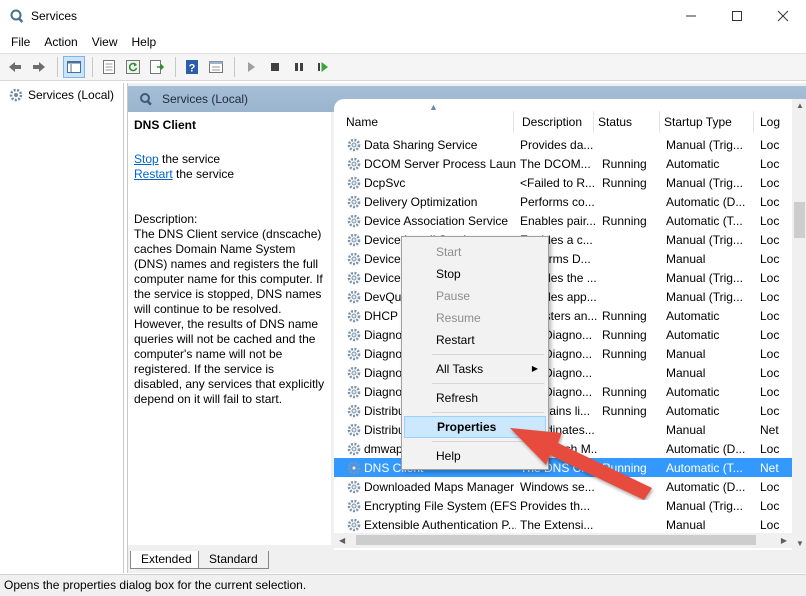 This screenshot has width=806, height=596. I want to click on service-name-cell: DcpSvc, so click(425, 183).